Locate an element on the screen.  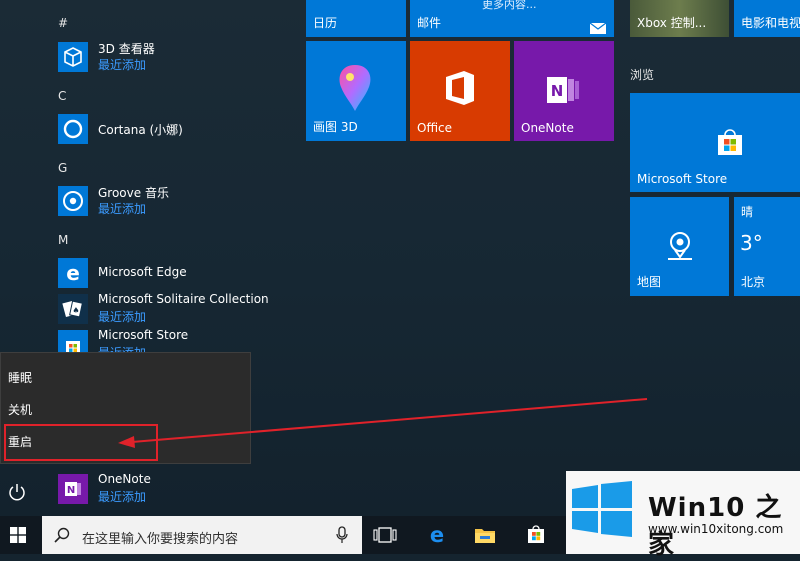
windows-start-icon is located at coordinates (18, 535).